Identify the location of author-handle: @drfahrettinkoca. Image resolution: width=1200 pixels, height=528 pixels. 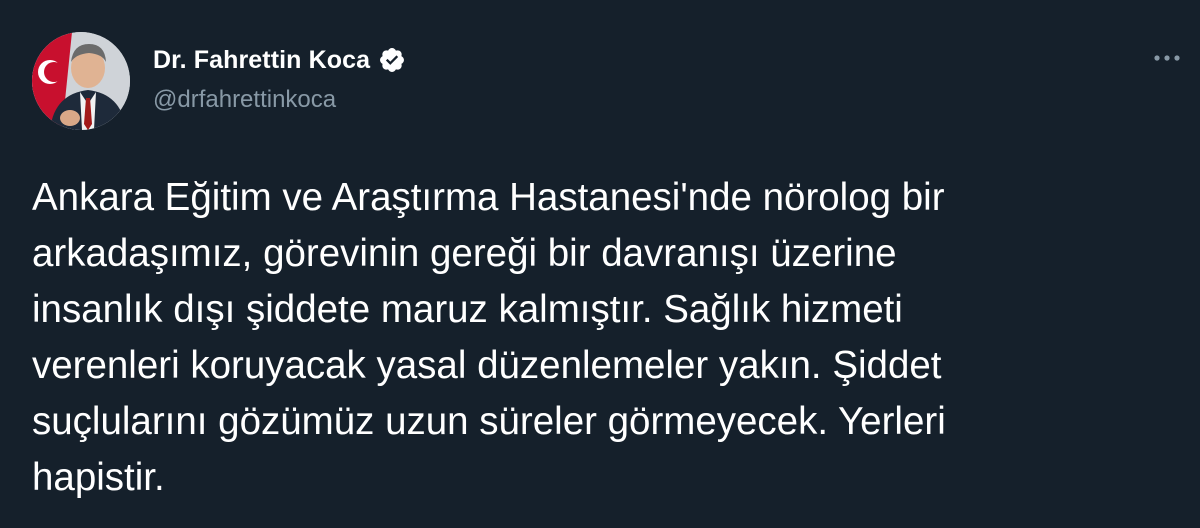
(244, 100).